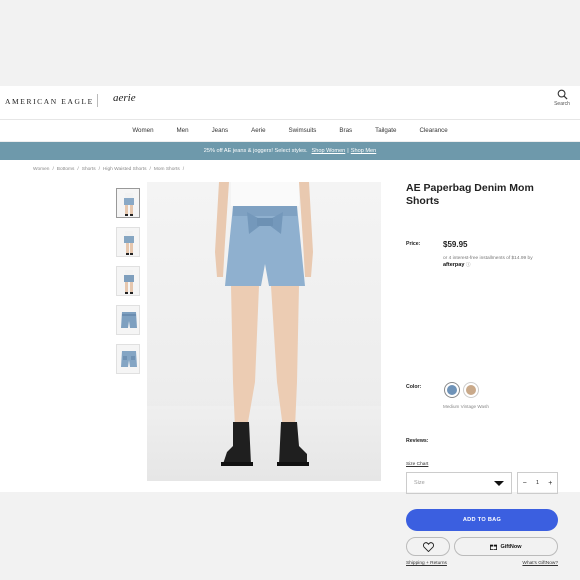 Image resolution: width=580 pixels, height=580 pixels. I want to click on breadcrumb-women: Women, so click(41, 169).